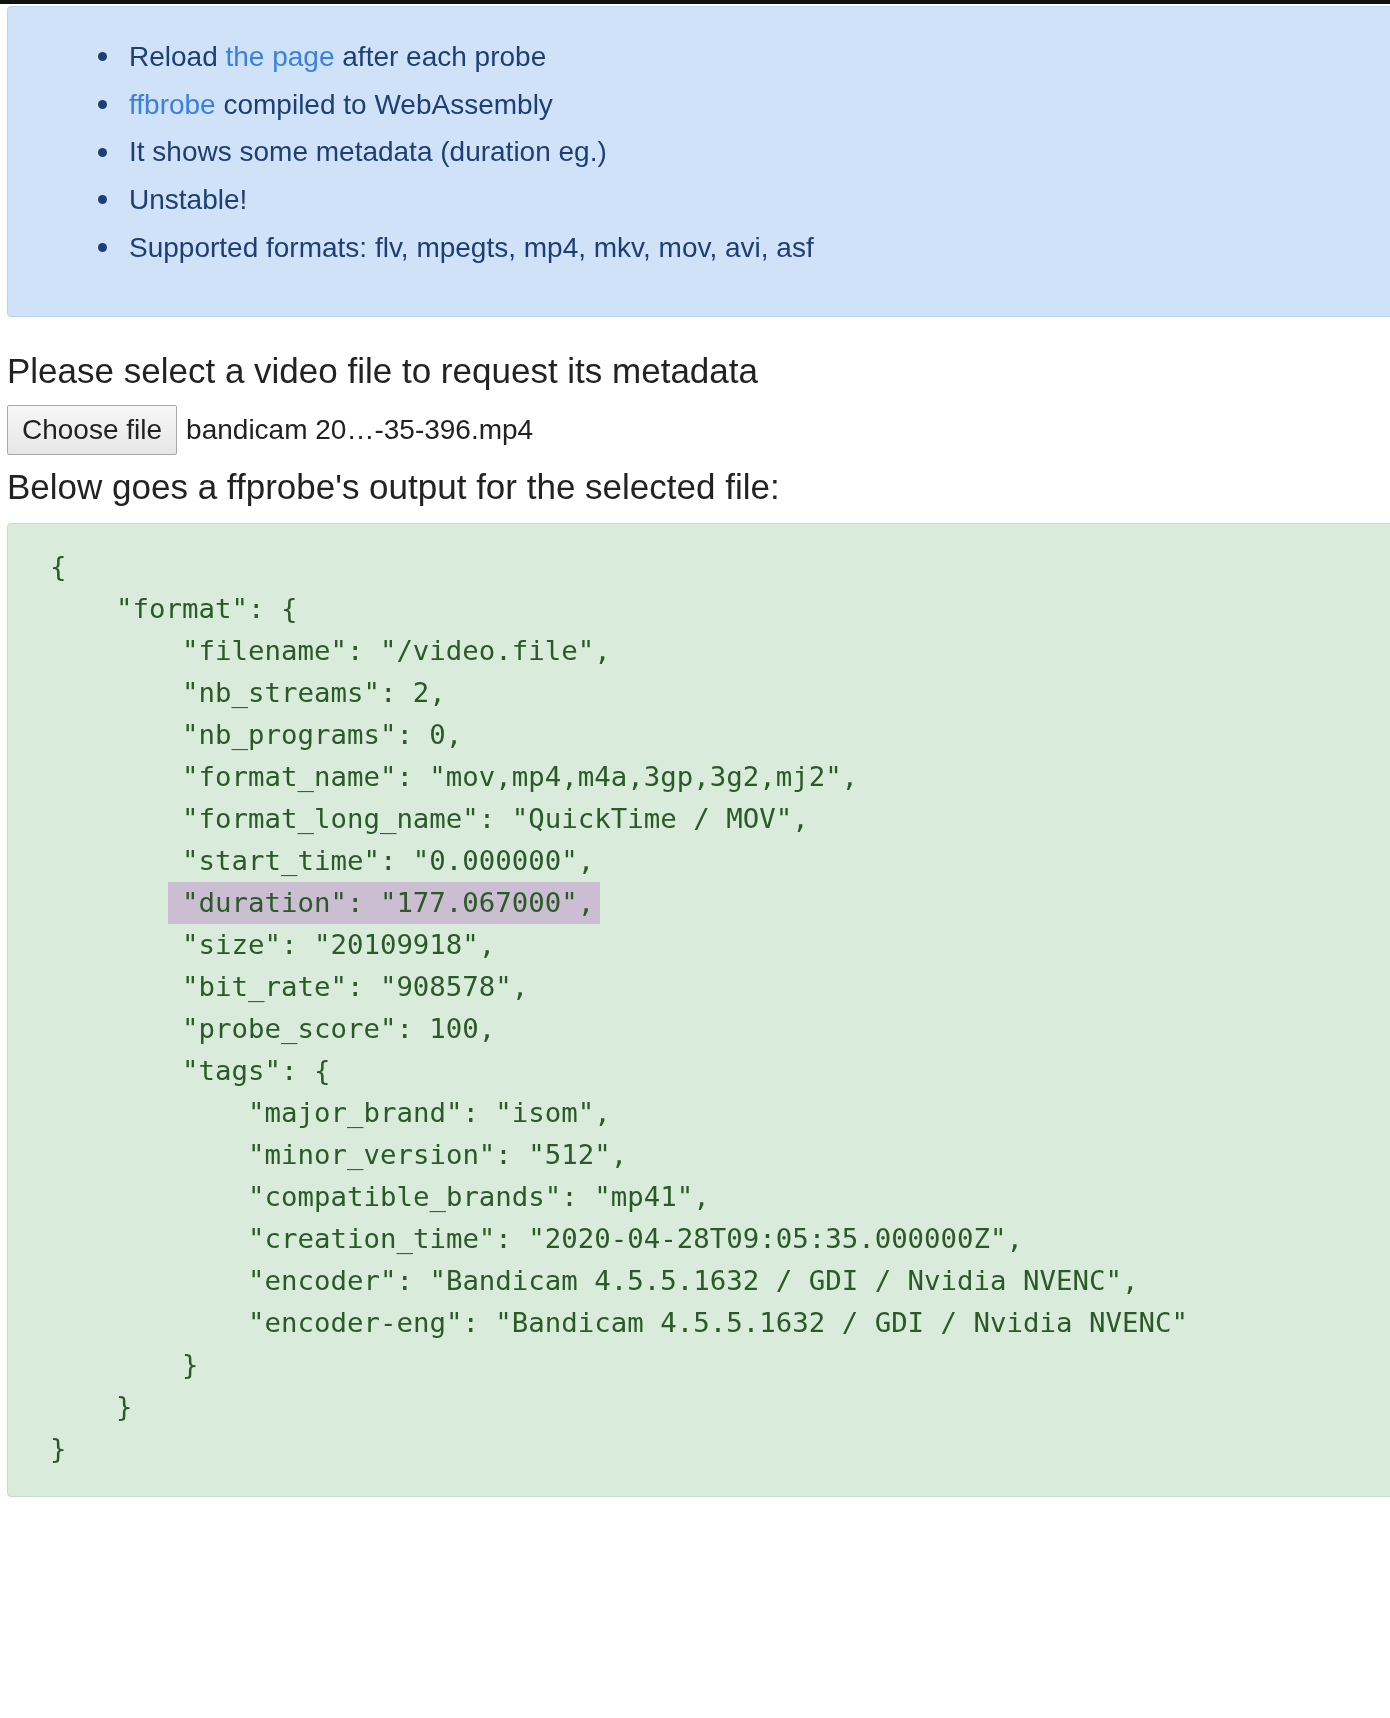 This screenshot has width=1390, height=1718. What do you see at coordinates (341, 104) in the screenshot?
I see `info-text: ffbrobe compiled to WebAssembly` at bounding box center [341, 104].